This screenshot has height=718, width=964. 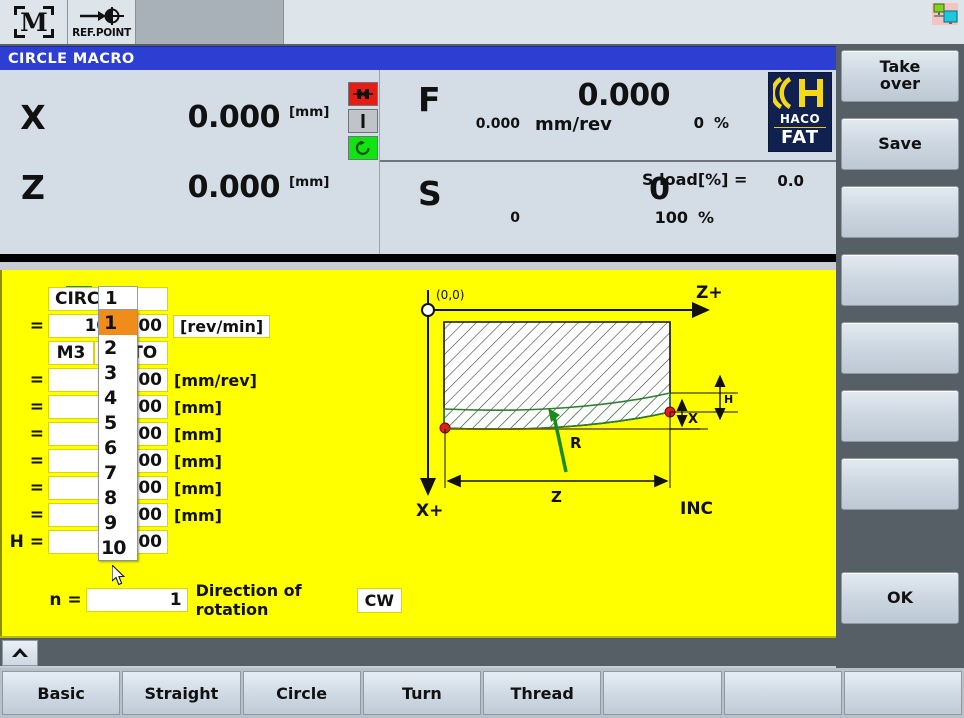 I want to click on spindle-load-value: 0.0, so click(x=790, y=181).